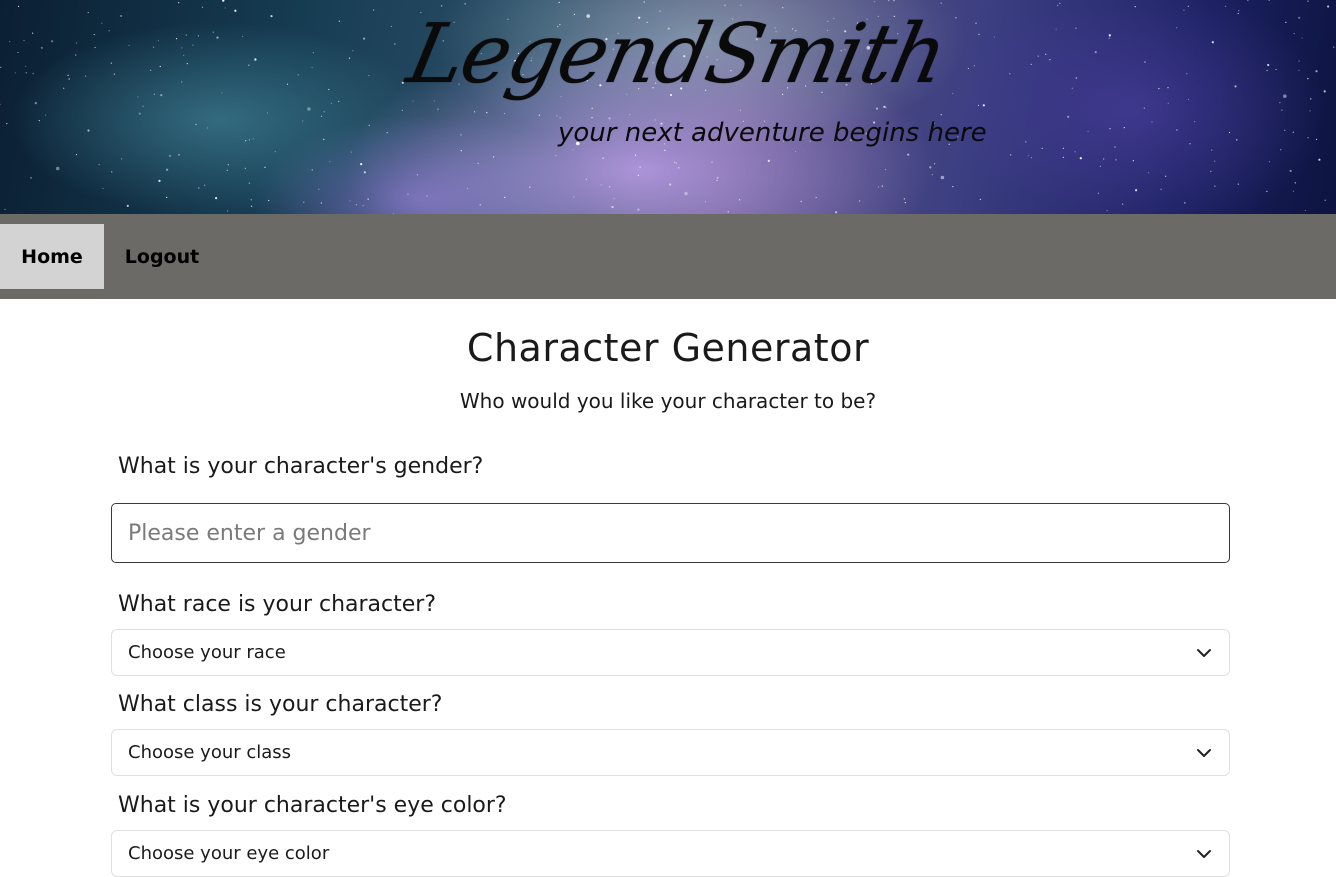  What do you see at coordinates (52, 256) in the screenshot?
I see `nav-item-home: Home` at bounding box center [52, 256].